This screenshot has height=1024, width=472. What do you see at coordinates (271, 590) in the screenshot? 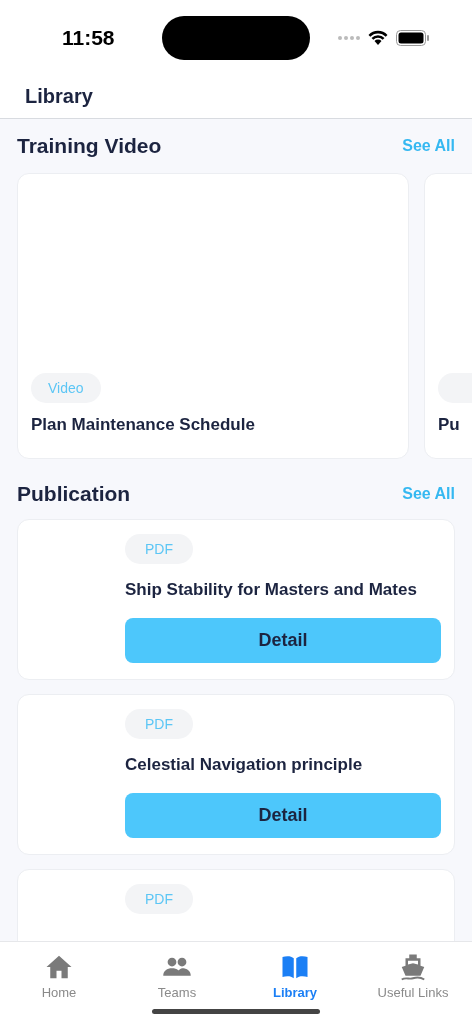
I see `publication-title: Ship Stability for Masters and Mates` at bounding box center [271, 590].